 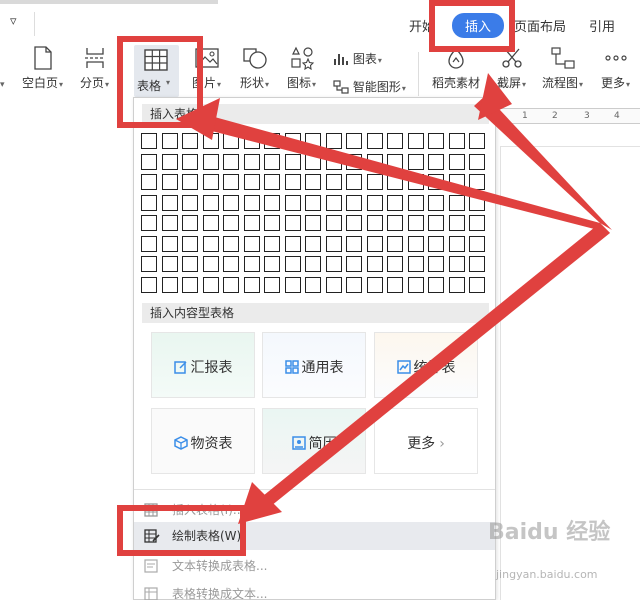 What do you see at coordinates (357, 58) in the screenshot?
I see `chart-button: 图表▾` at bounding box center [357, 58].